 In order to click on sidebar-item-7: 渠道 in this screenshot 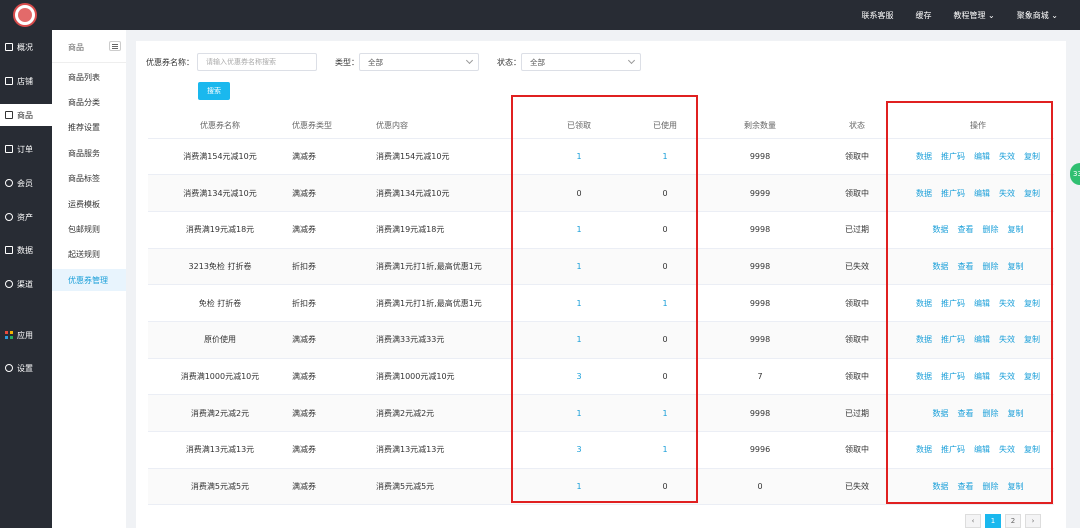, I will do `click(26, 284)`.